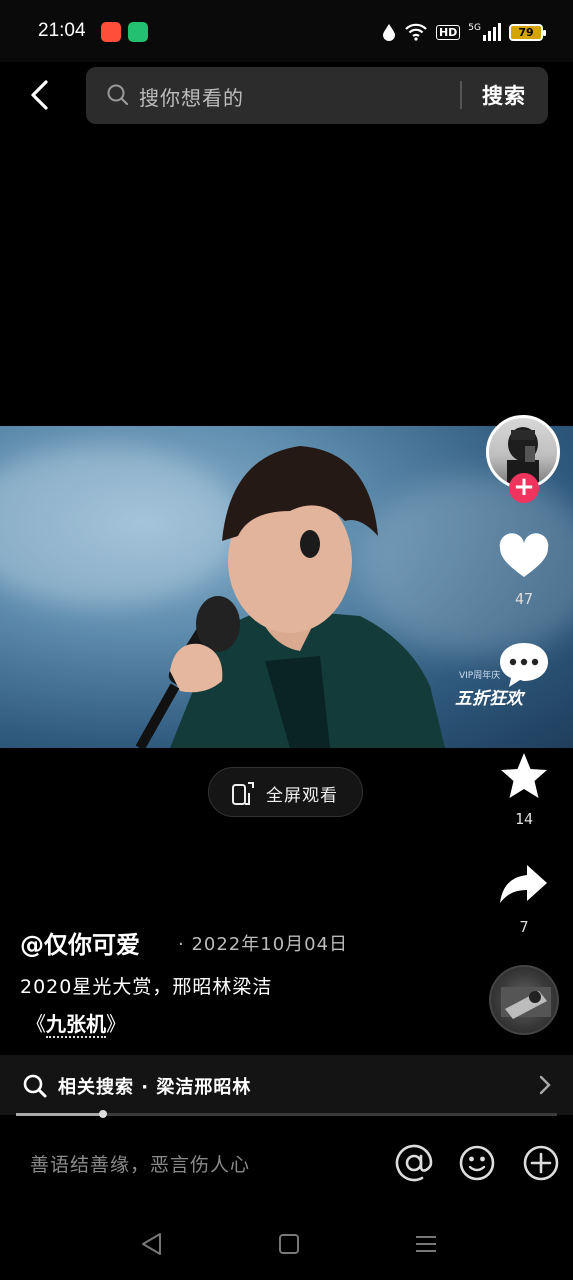  What do you see at coordinates (152, 1244) in the screenshot?
I see `nav-back-icon` at bounding box center [152, 1244].